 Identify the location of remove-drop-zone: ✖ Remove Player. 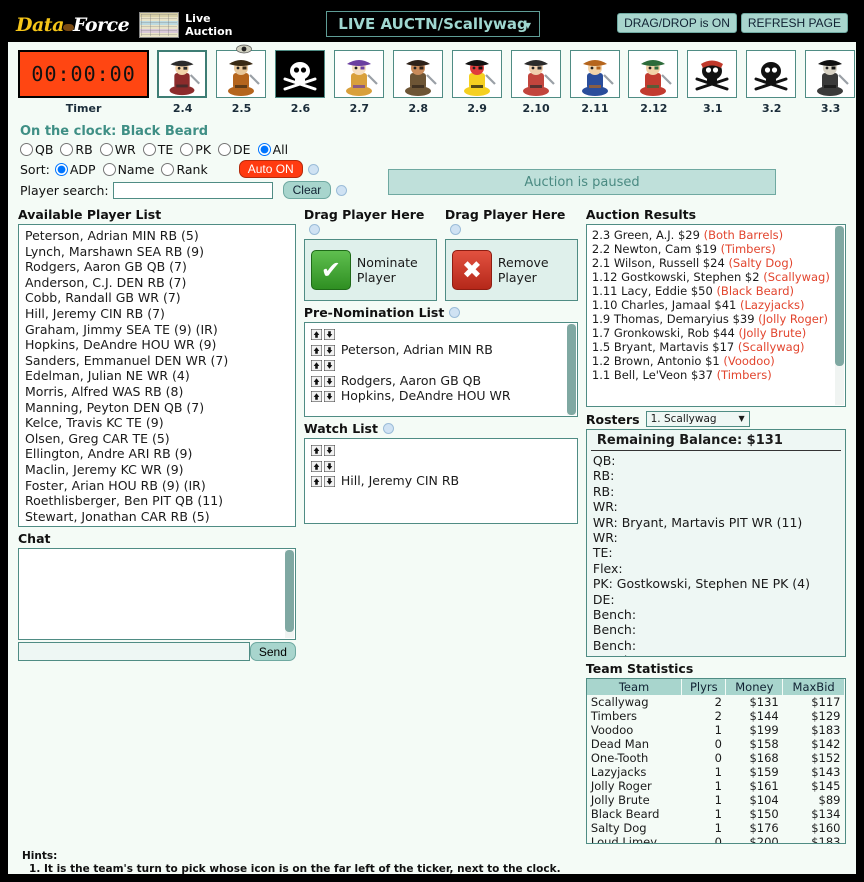
(511, 270).